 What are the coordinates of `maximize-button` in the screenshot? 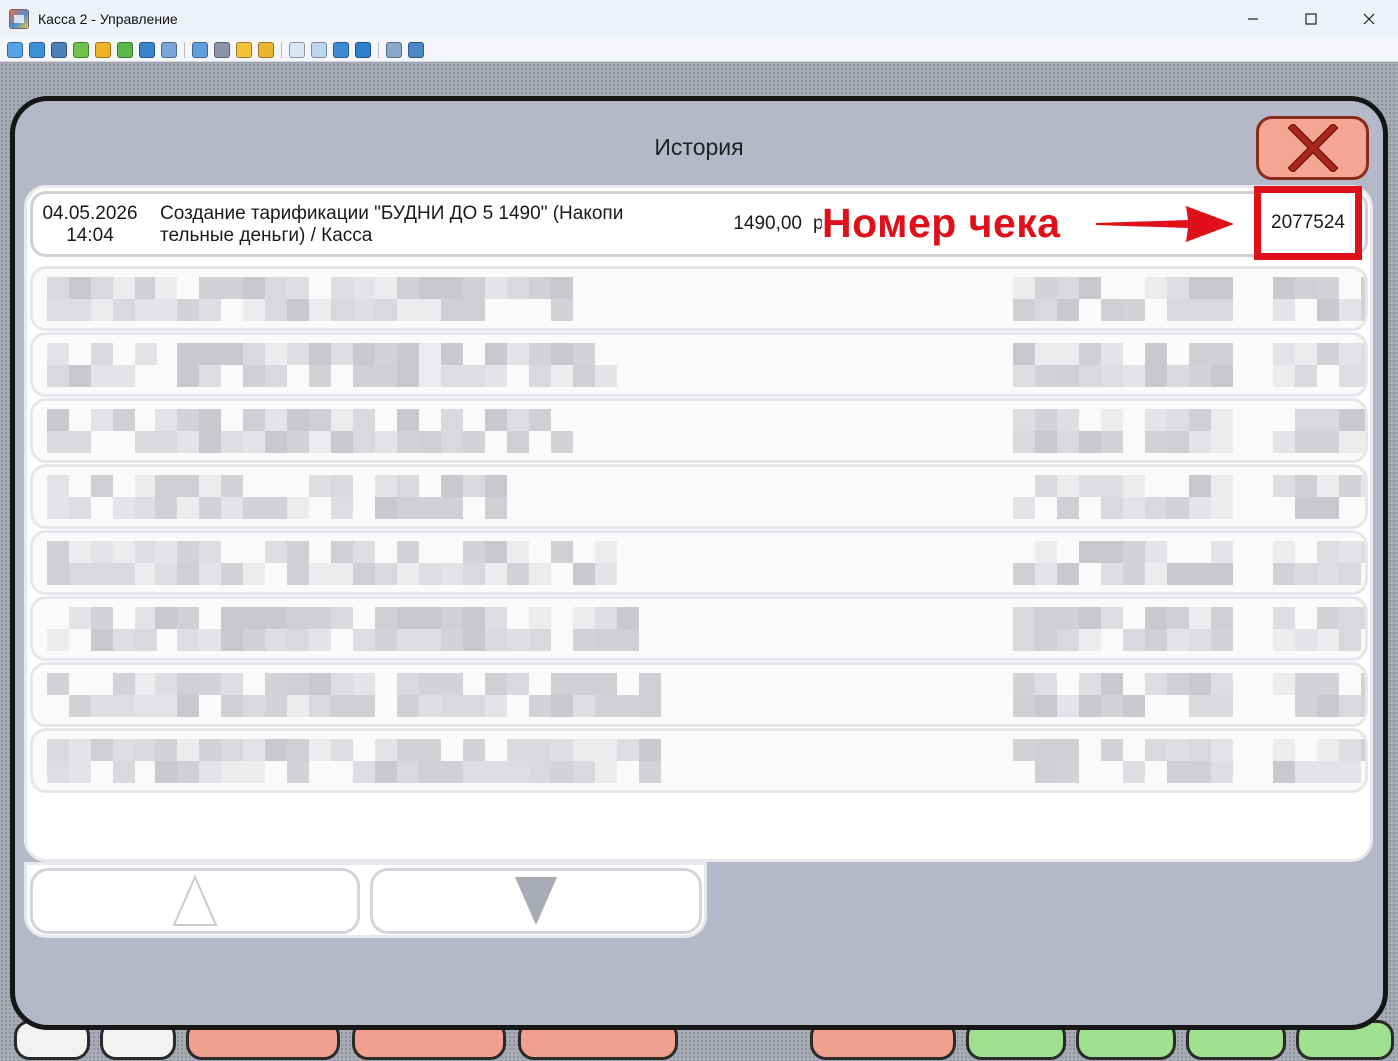 It's located at (1311, 19).